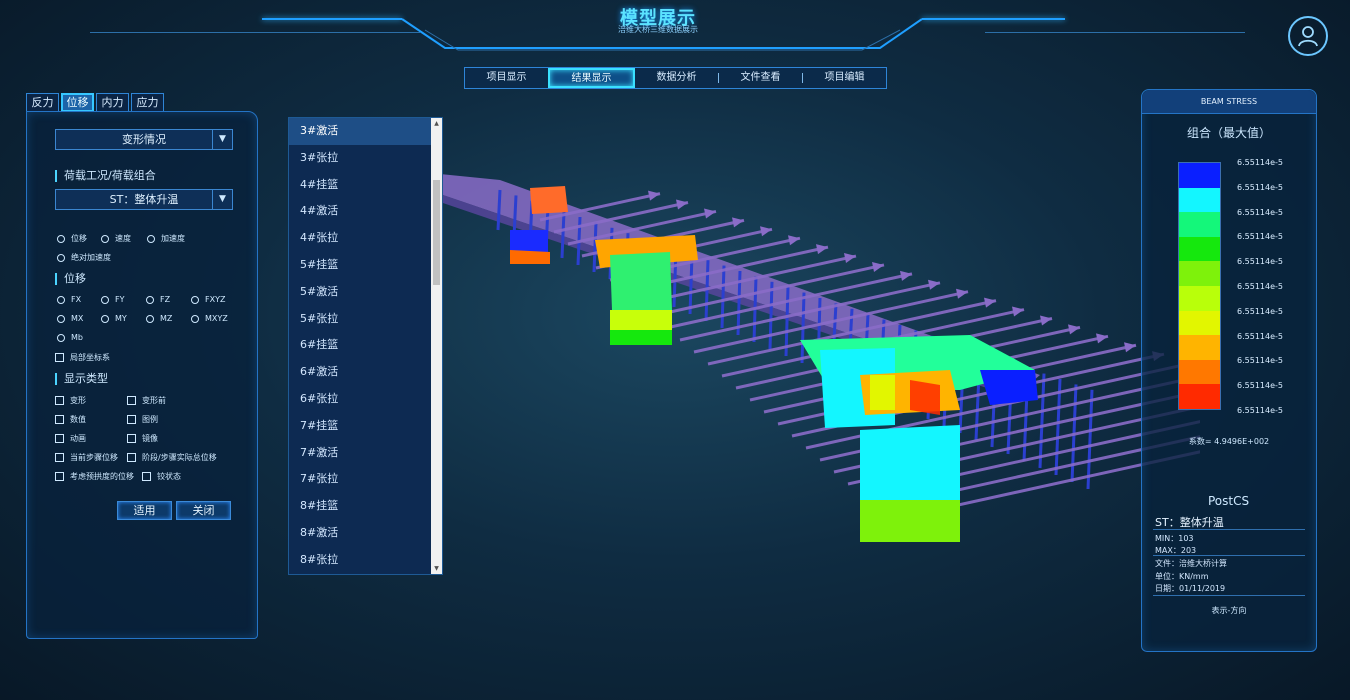  What do you see at coordinates (436, 123) in the screenshot?
I see `scroll-up-icon: ▲` at bounding box center [436, 123].